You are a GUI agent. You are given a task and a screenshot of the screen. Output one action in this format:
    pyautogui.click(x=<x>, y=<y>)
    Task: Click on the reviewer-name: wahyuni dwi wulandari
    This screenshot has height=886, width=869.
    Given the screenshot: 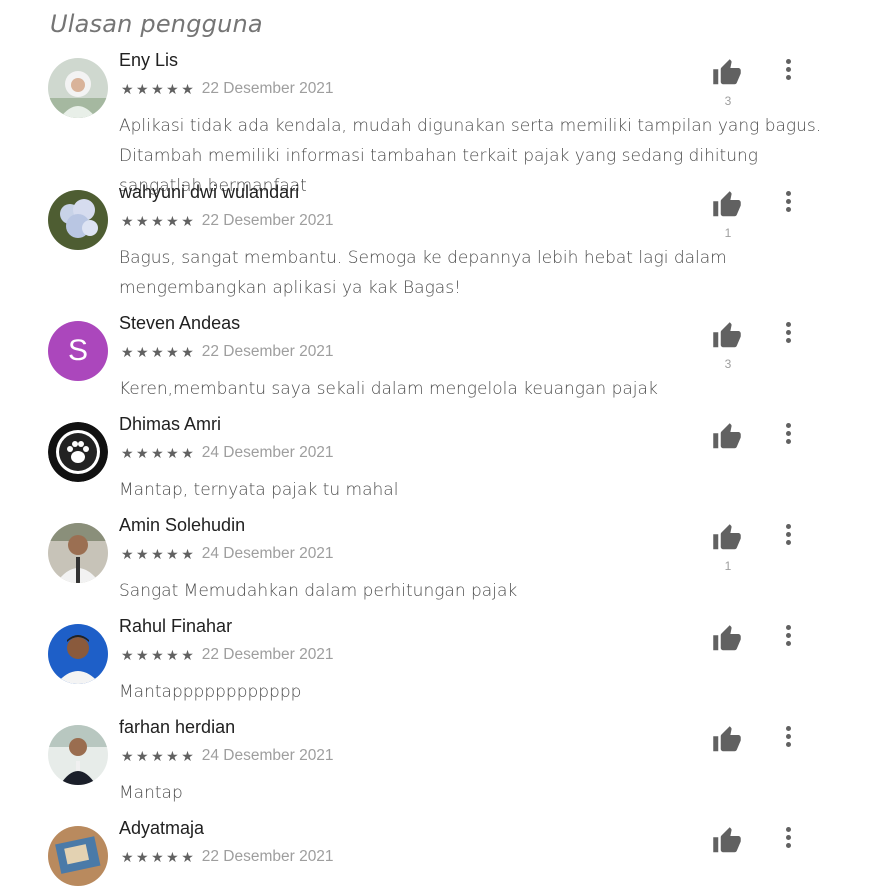 What is the action you would take?
    pyautogui.click(x=209, y=192)
    